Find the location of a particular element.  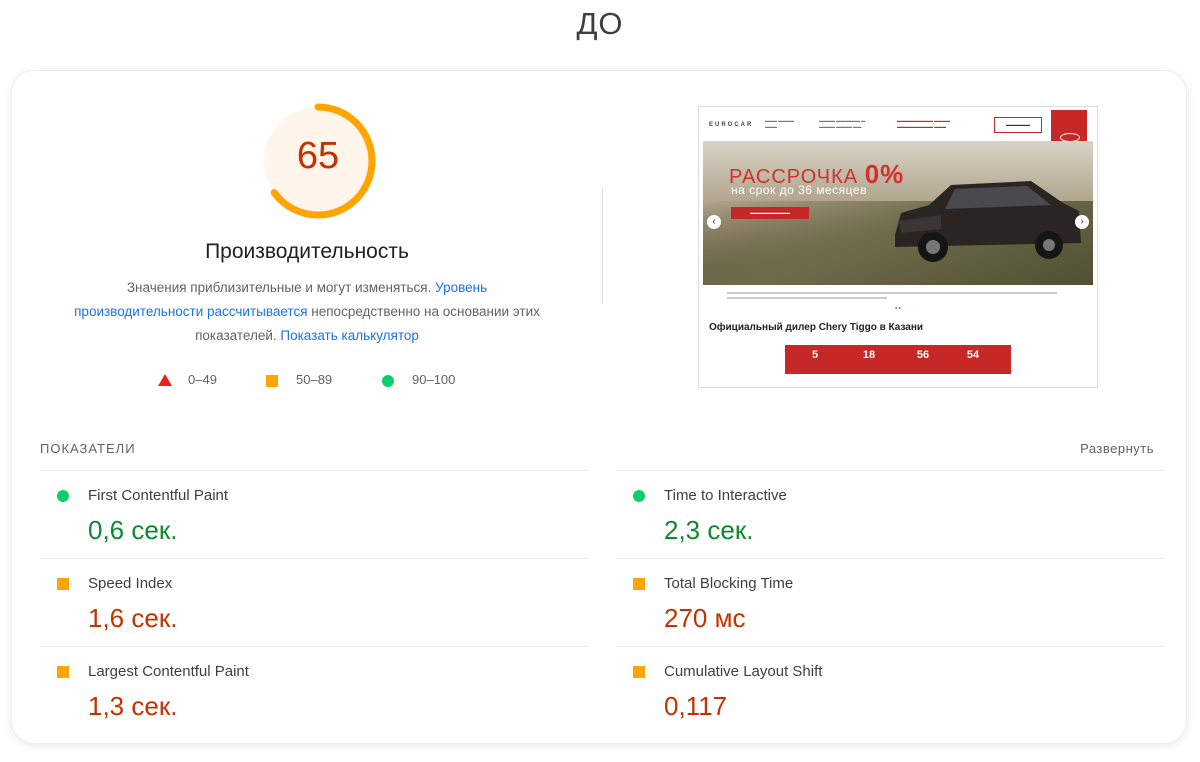

site-header-info: ▬▬▬ ▬▬▬▬ ▬▬▬ is located at coordinates (780, 123).